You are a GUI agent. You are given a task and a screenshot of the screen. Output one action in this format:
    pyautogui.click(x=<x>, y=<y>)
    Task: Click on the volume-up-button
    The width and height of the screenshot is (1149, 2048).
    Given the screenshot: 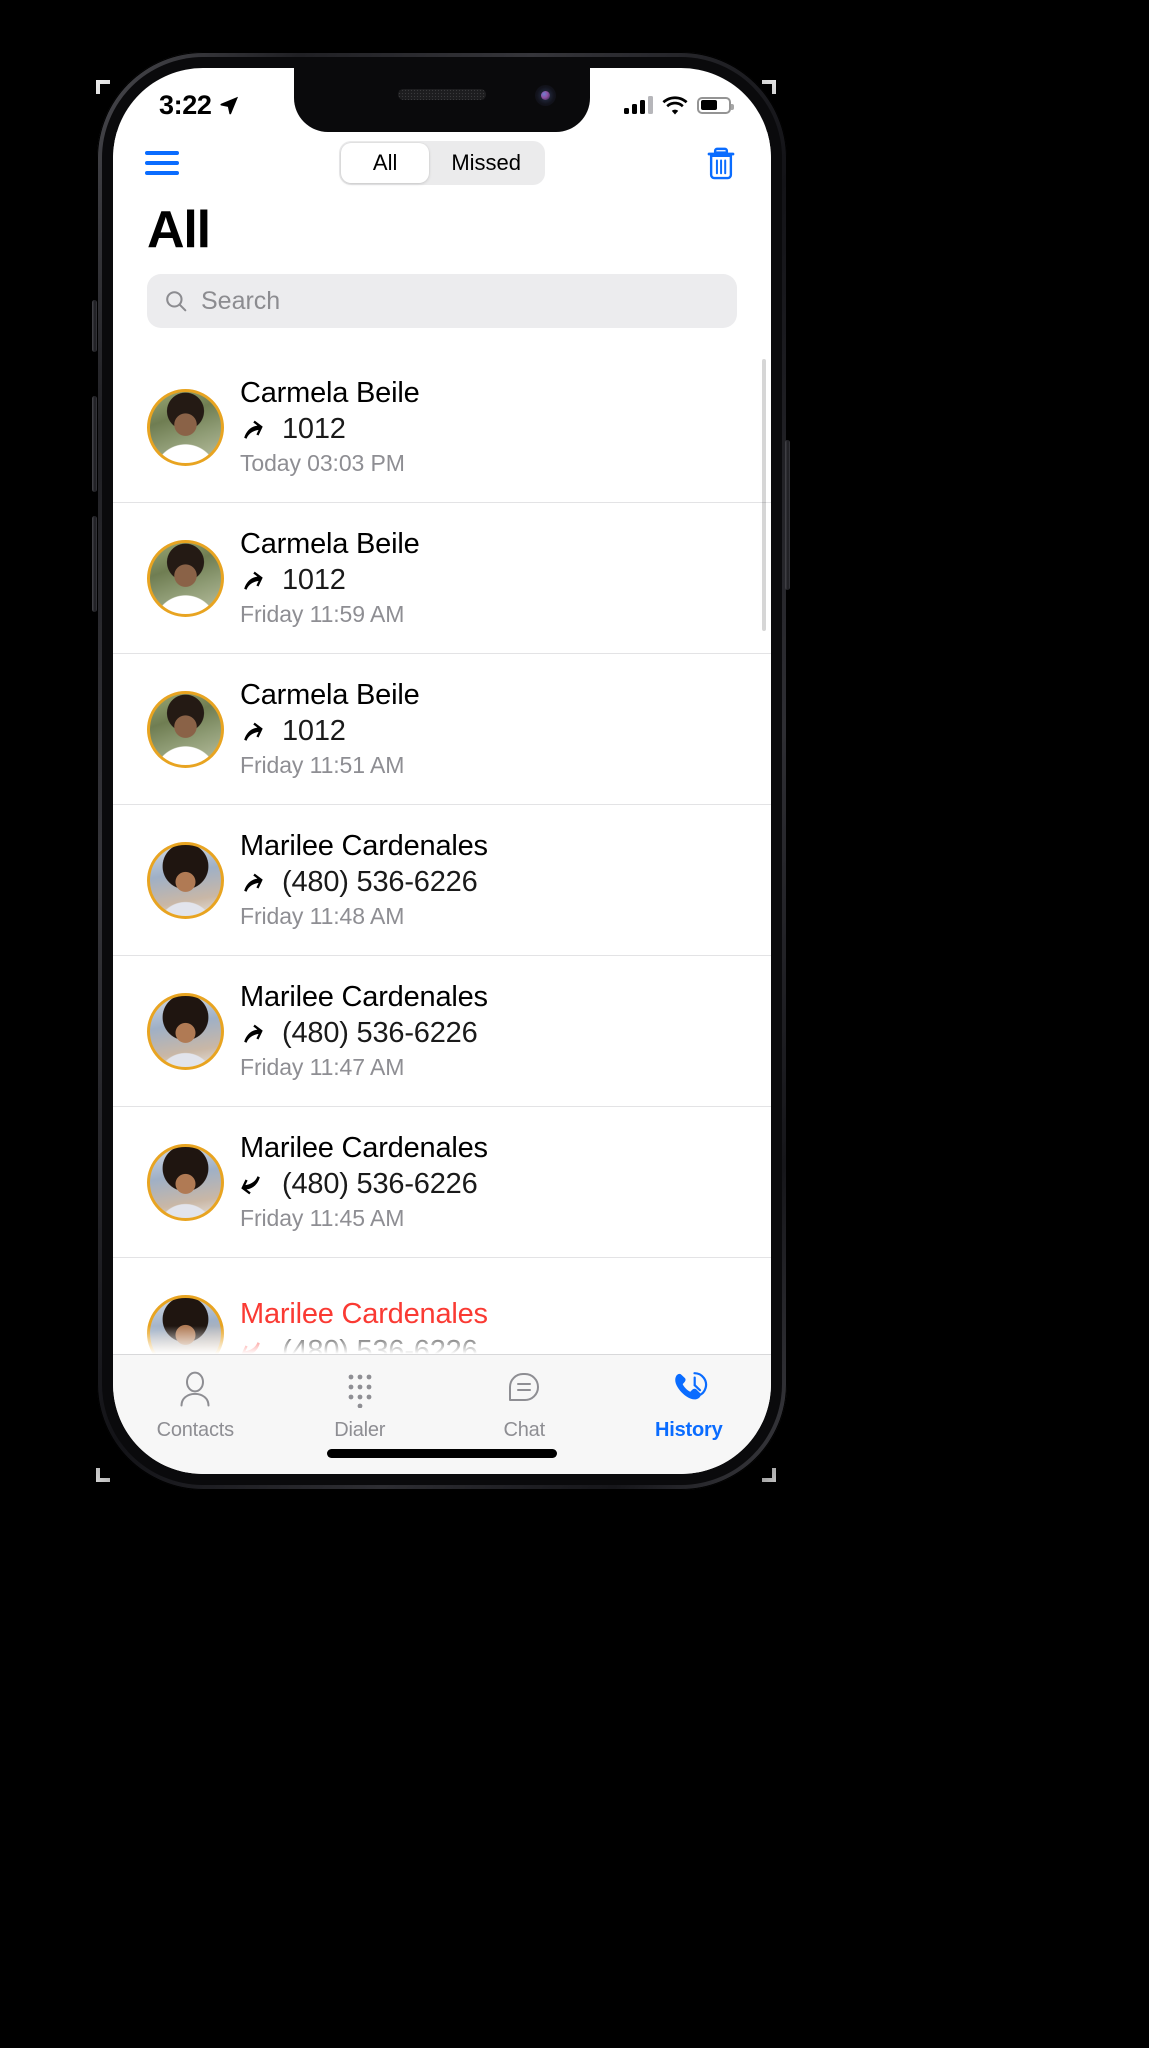 What is the action you would take?
    pyautogui.click(x=94, y=444)
    